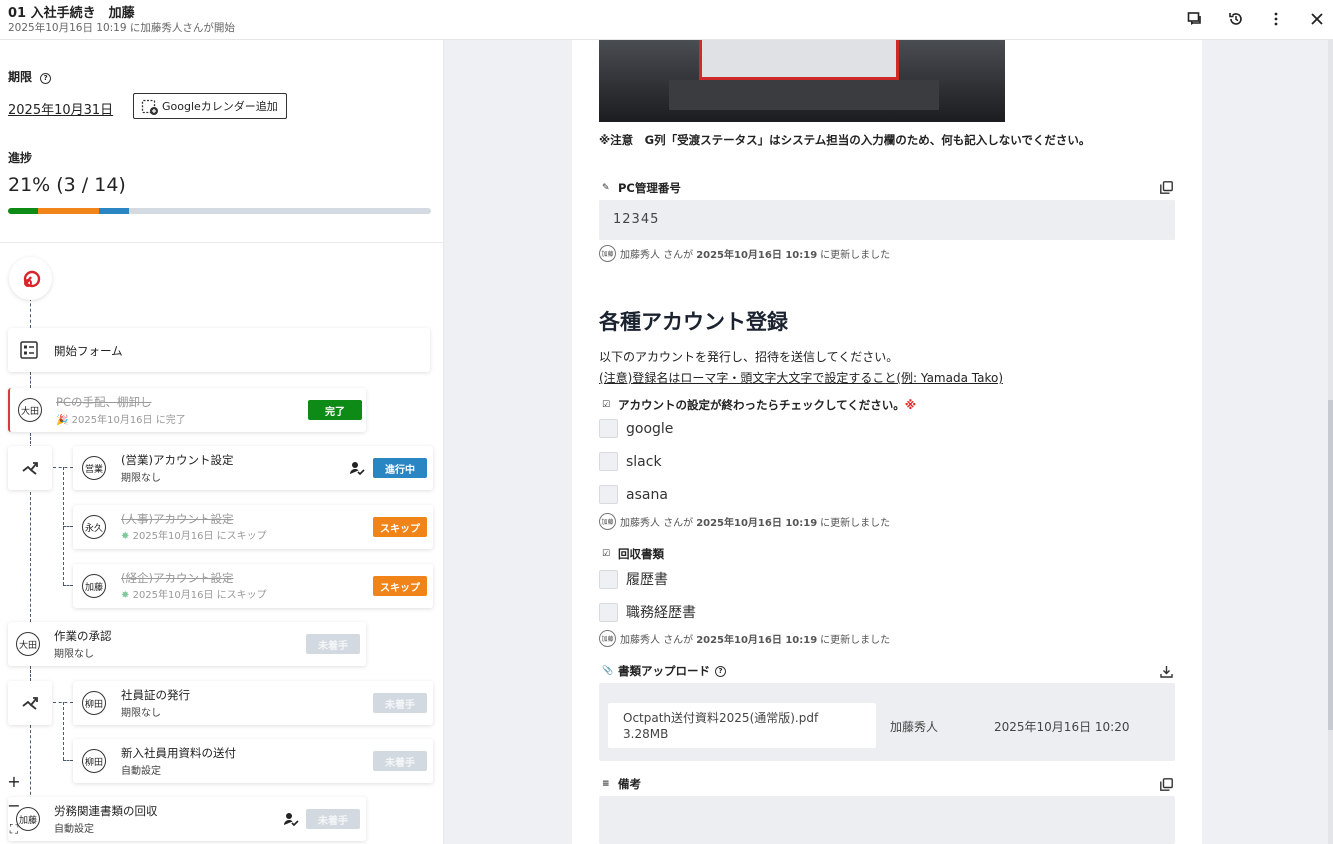 The height and width of the screenshot is (844, 1333). I want to click on deadline-label: 期限 ?, so click(30, 76).